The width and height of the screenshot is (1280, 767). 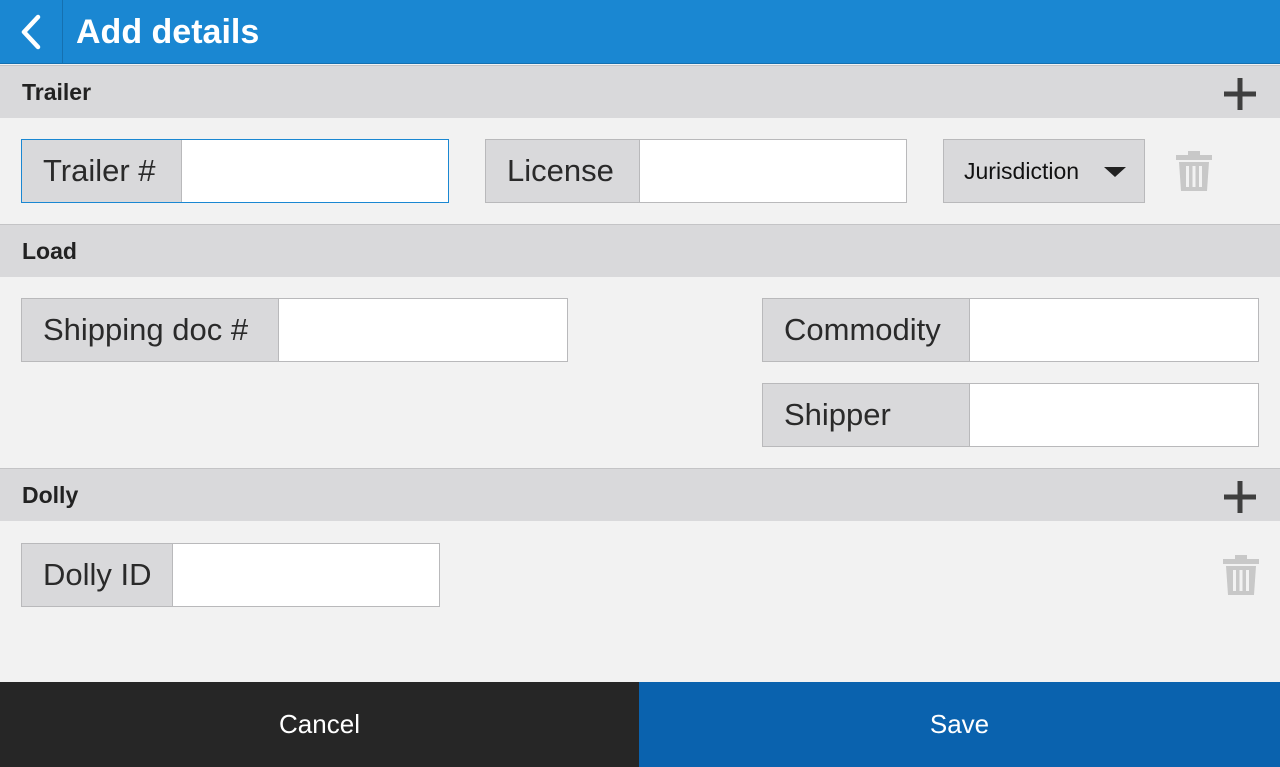 I want to click on shipper-label: Shipper, so click(x=866, y=415).